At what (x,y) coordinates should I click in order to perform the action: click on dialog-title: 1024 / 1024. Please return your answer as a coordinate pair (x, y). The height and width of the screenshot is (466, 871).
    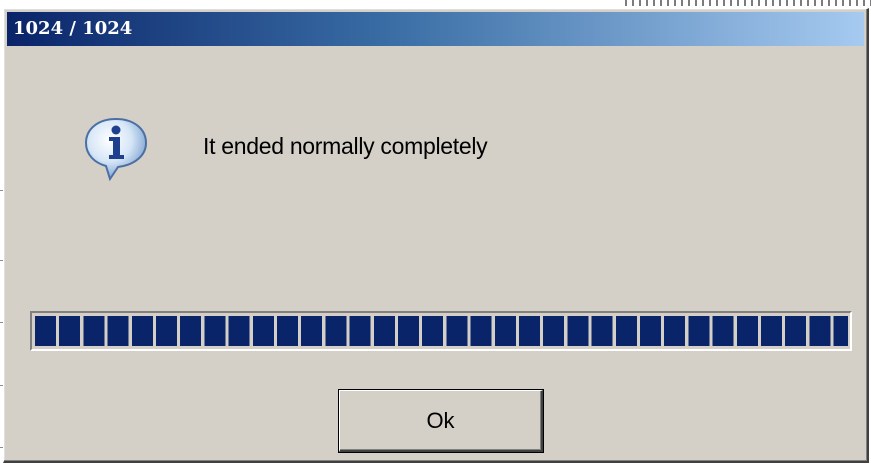
    Looking at the image, I should click on (435, 29).